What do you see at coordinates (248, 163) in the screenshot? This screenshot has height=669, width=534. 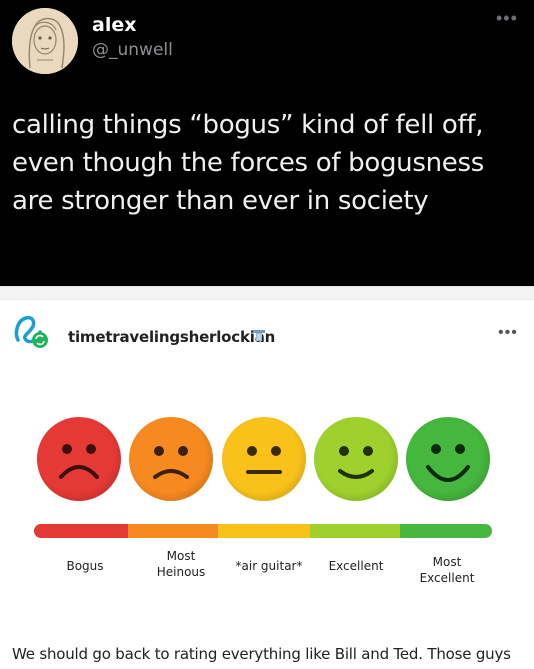 I see `tweet-line: even though the forces of bogusness` at bounding box center [248, 163].